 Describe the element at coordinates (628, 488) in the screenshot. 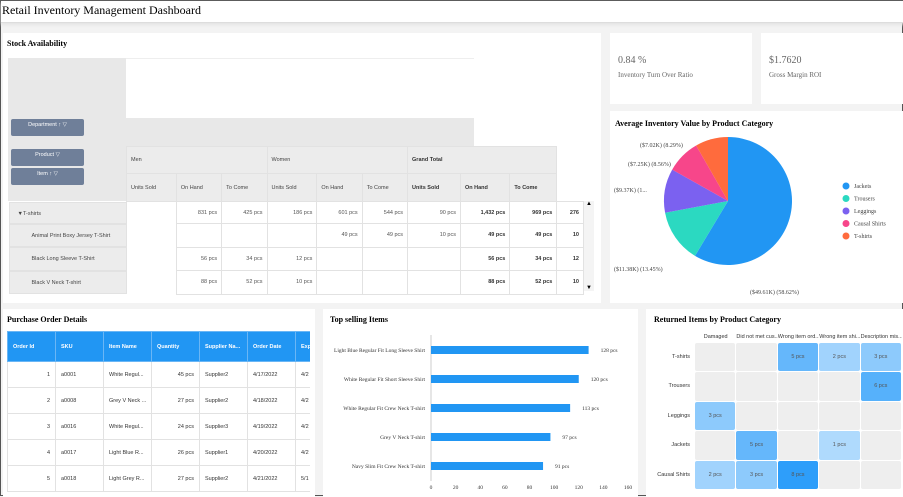

I see `x-tick-label: 160` at that location.